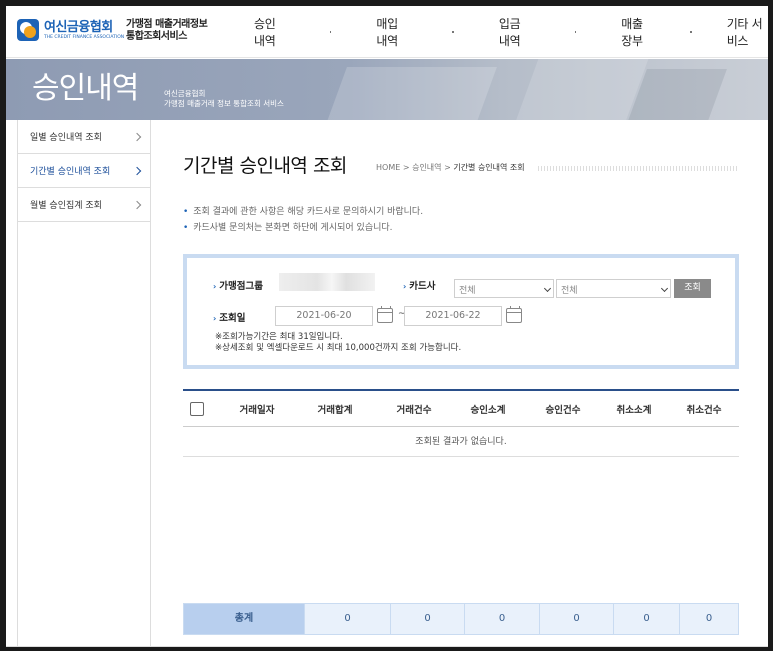  I want to click on card-sub-select: 전체, so click(613, 288).